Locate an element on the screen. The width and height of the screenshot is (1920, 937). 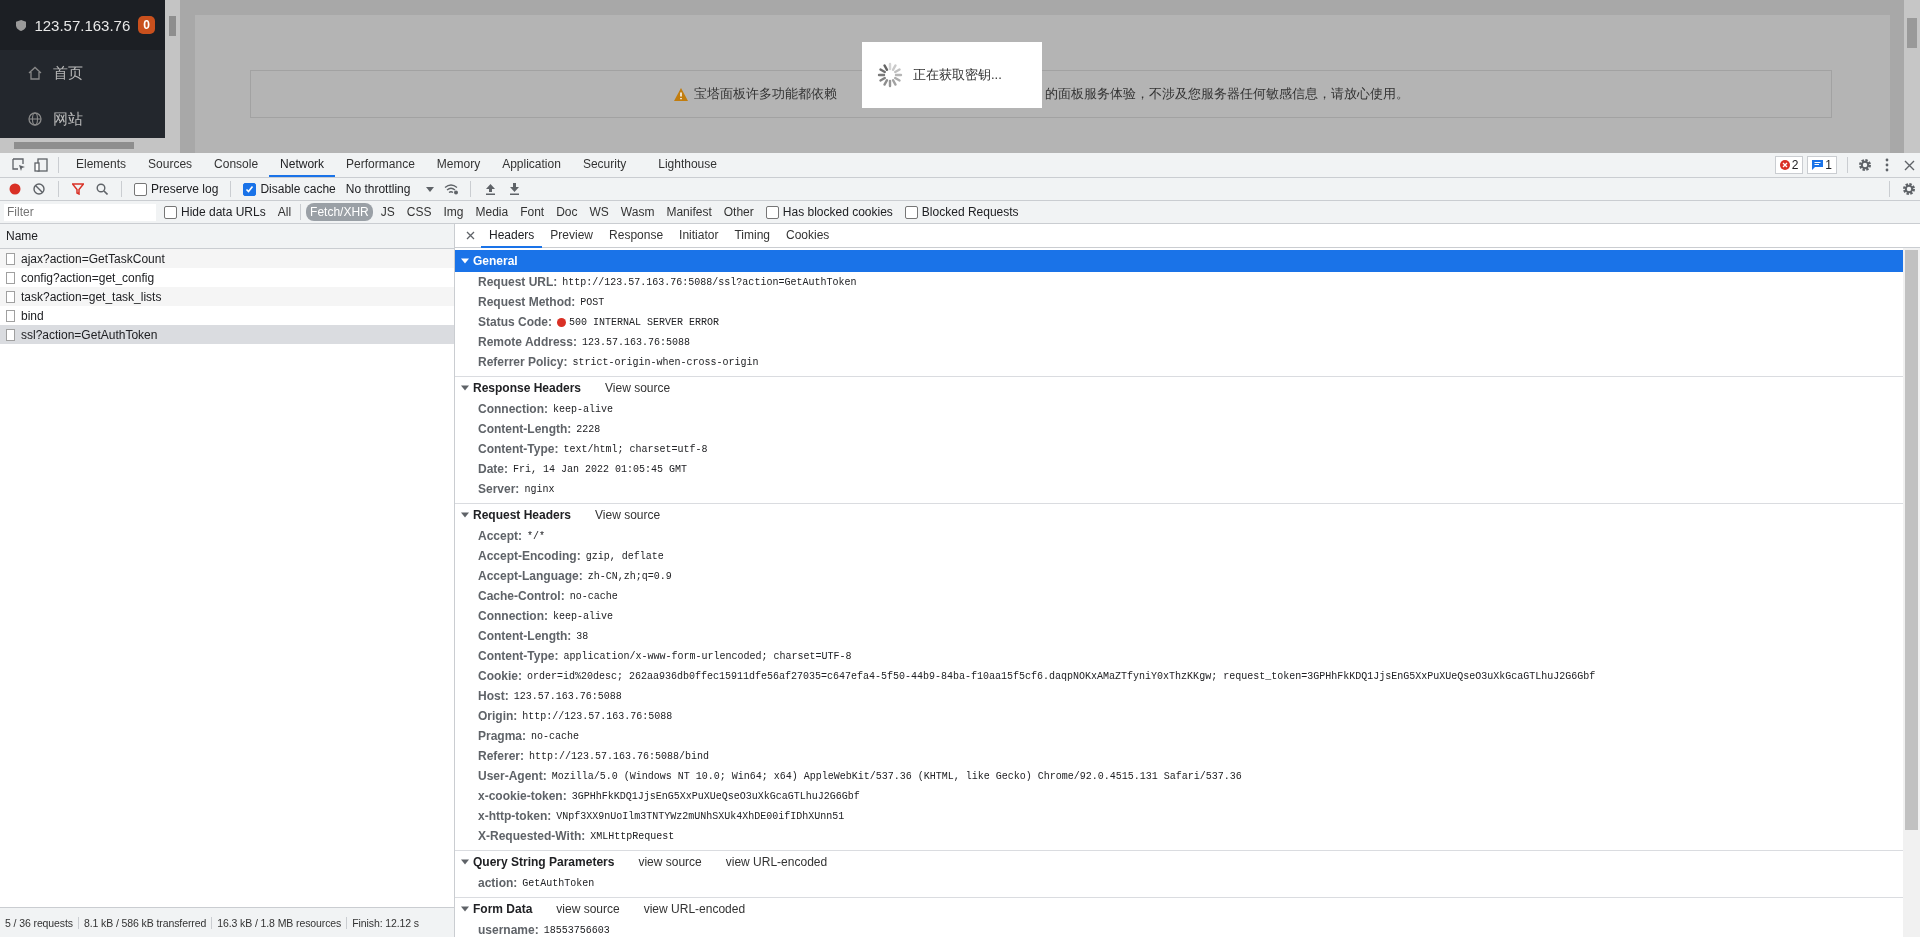
header-row-text: action: GetAuthToken is located at coordinates (536, 883).